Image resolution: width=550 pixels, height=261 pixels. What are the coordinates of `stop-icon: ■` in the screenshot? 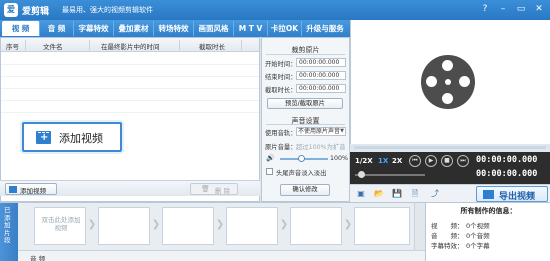 It's located at (447, 161).